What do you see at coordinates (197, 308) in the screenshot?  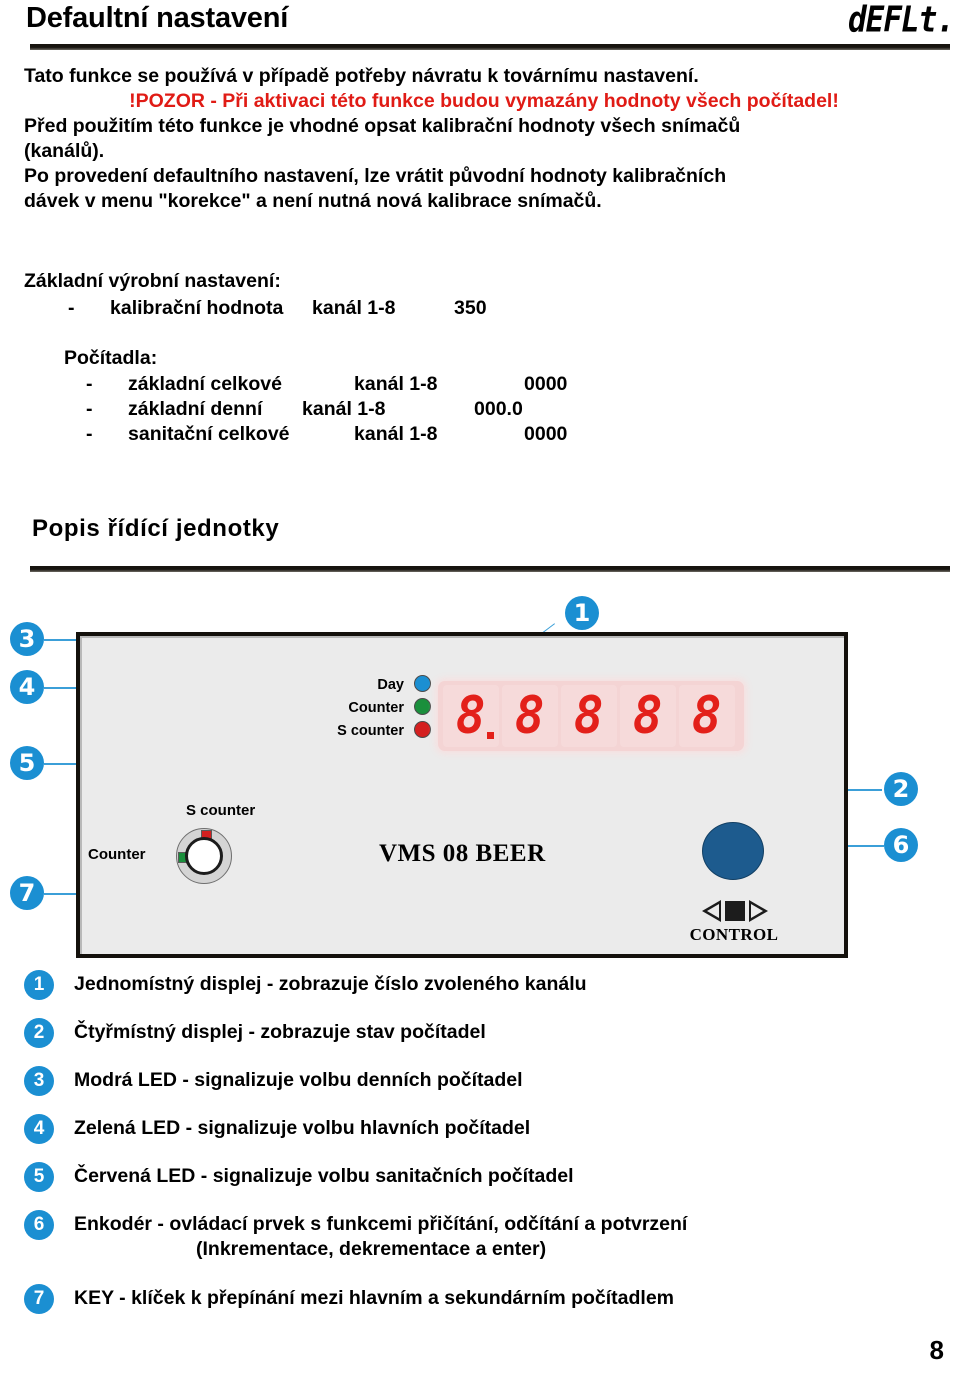 I see `row-name: kalibrační hodnota` at bounding box center [197, 308].